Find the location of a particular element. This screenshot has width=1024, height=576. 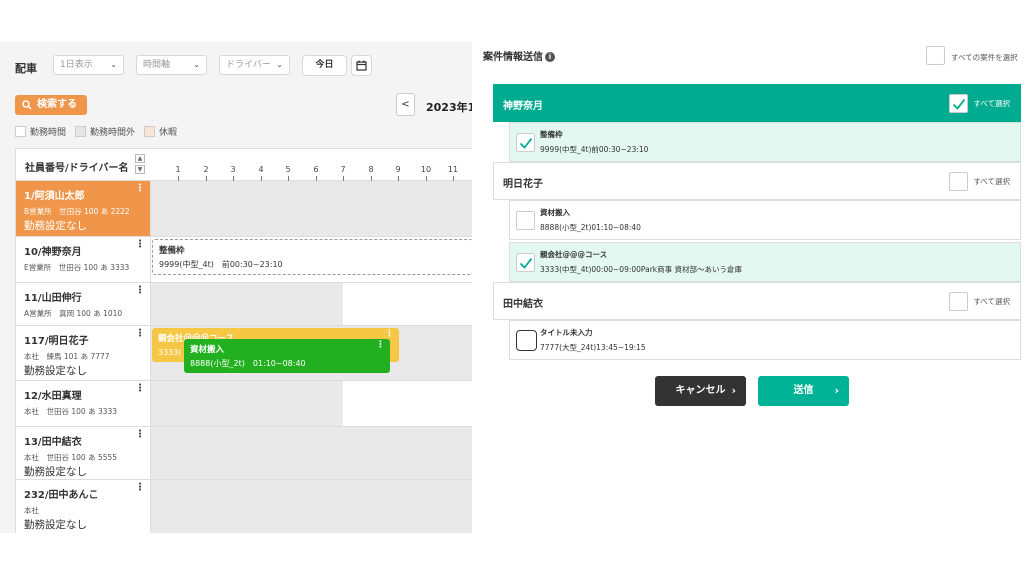

group-name: 神野奈月 is located at coordinates (523, 106).